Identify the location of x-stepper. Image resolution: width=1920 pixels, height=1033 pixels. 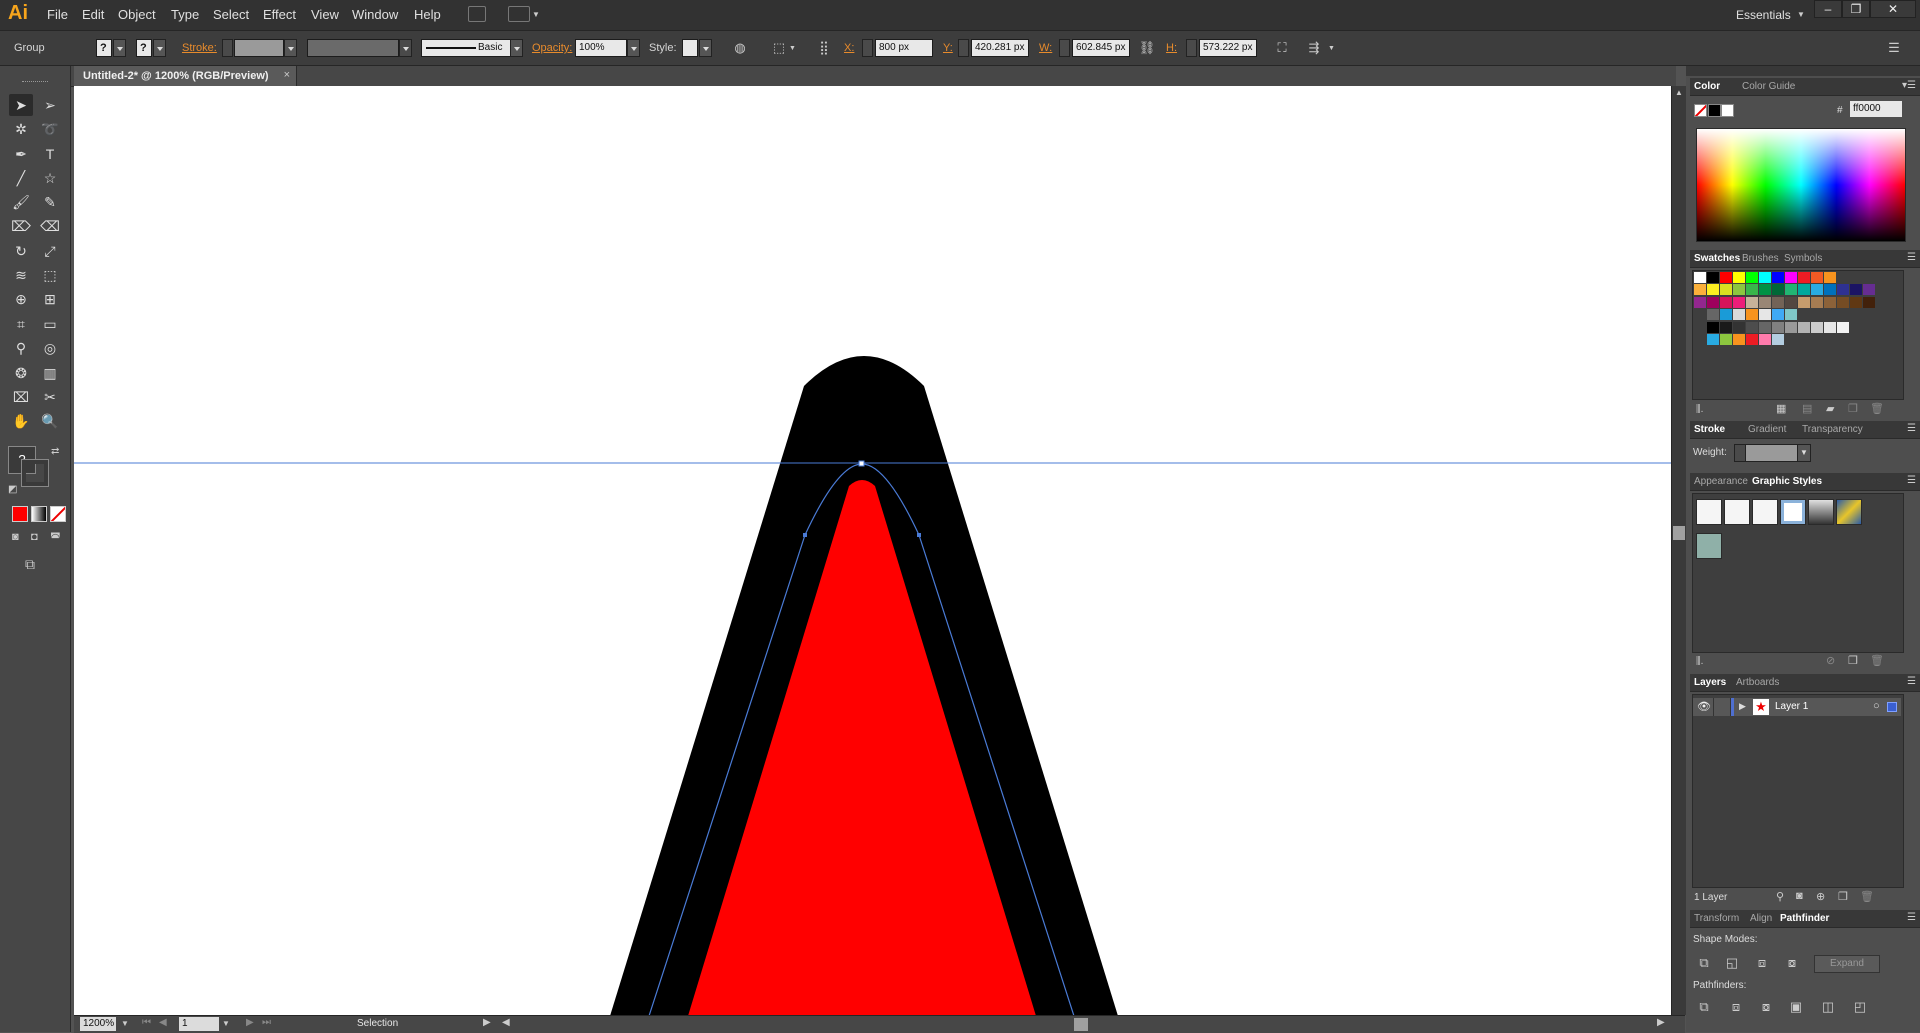
(867, 48).